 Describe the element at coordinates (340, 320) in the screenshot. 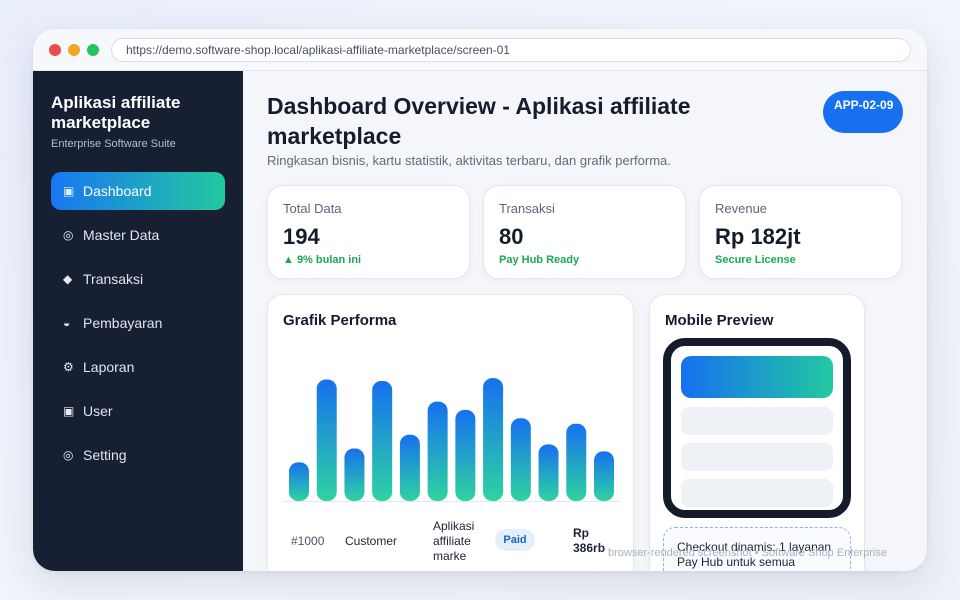

I see `chart-card-title: Grafik Performa` at that location.